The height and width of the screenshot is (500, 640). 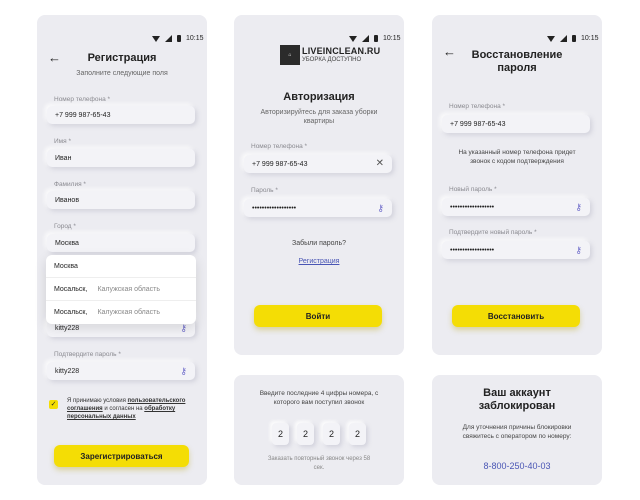 I want to click on page-title: Регистрация, so click(x=122, y=58).